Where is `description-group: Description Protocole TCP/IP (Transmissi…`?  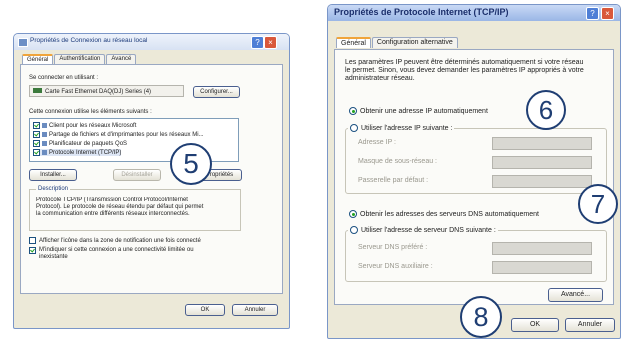
description-group: Description Protocole TCP/IP (Transmissi… is located at coordinates (135, 208).